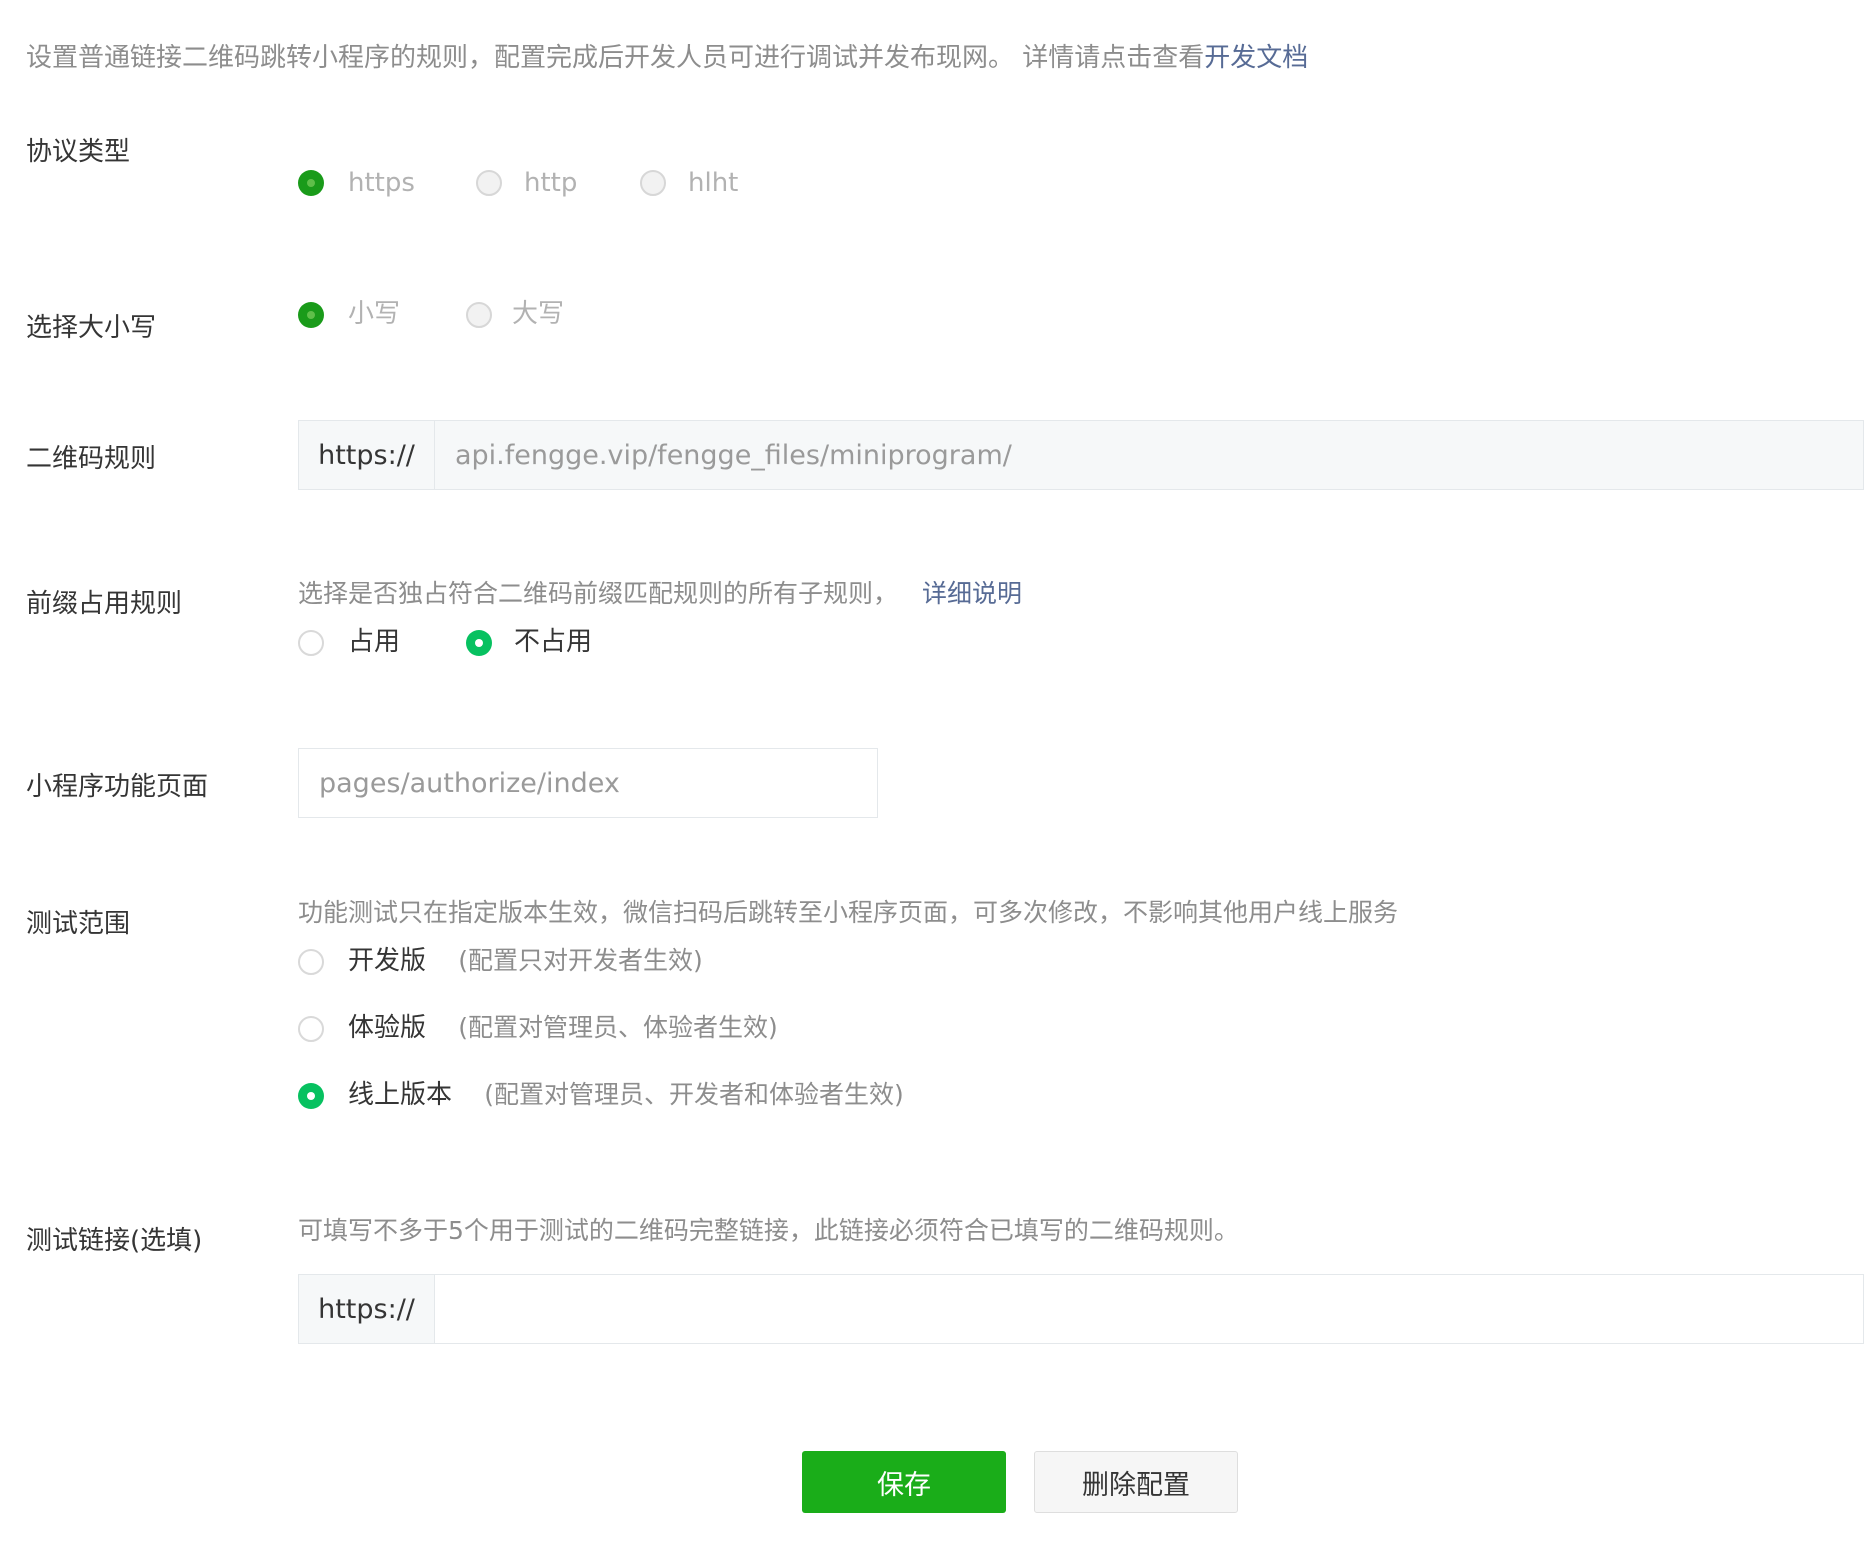 The width and height of the screenshot is (1864, 1550). Describe the element at coordinates (598, 593) in the screenshot. I see `prefix-rule-hint-text: 选择是否独占符合二维码前缀匹配规则的所有子规则，` at that location.